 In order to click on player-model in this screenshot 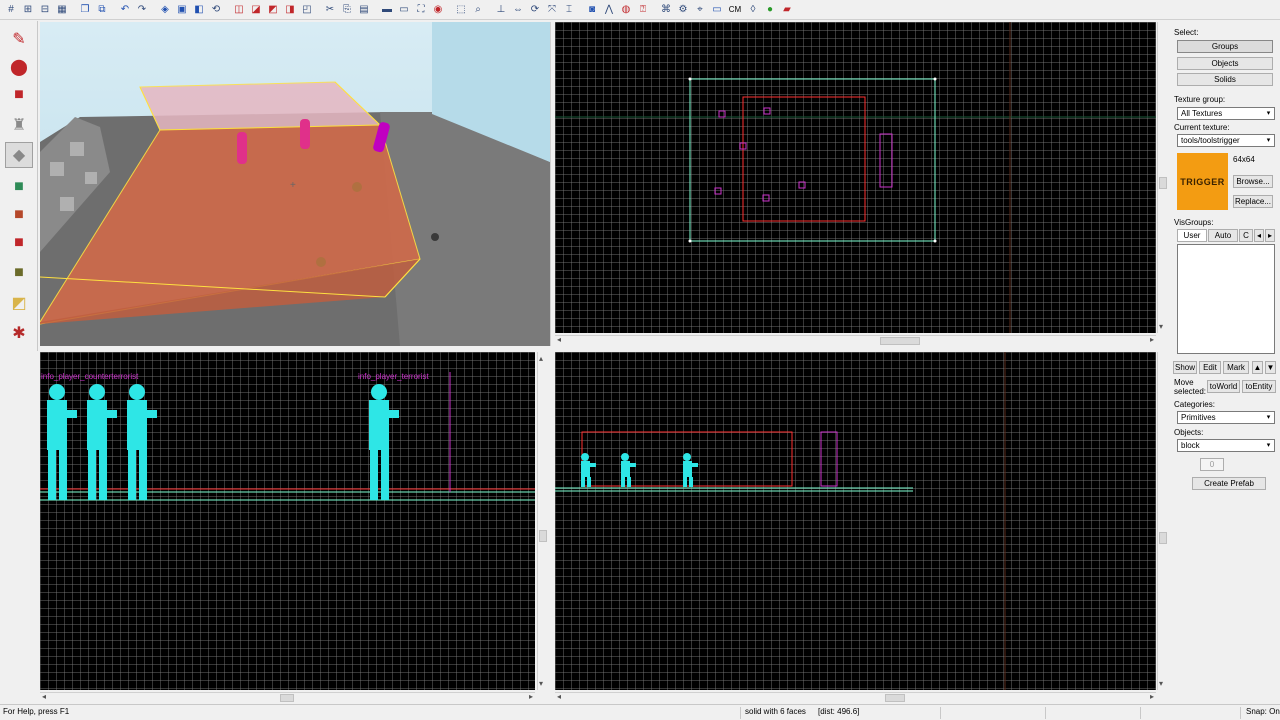, I will do `click(357, 187)`.